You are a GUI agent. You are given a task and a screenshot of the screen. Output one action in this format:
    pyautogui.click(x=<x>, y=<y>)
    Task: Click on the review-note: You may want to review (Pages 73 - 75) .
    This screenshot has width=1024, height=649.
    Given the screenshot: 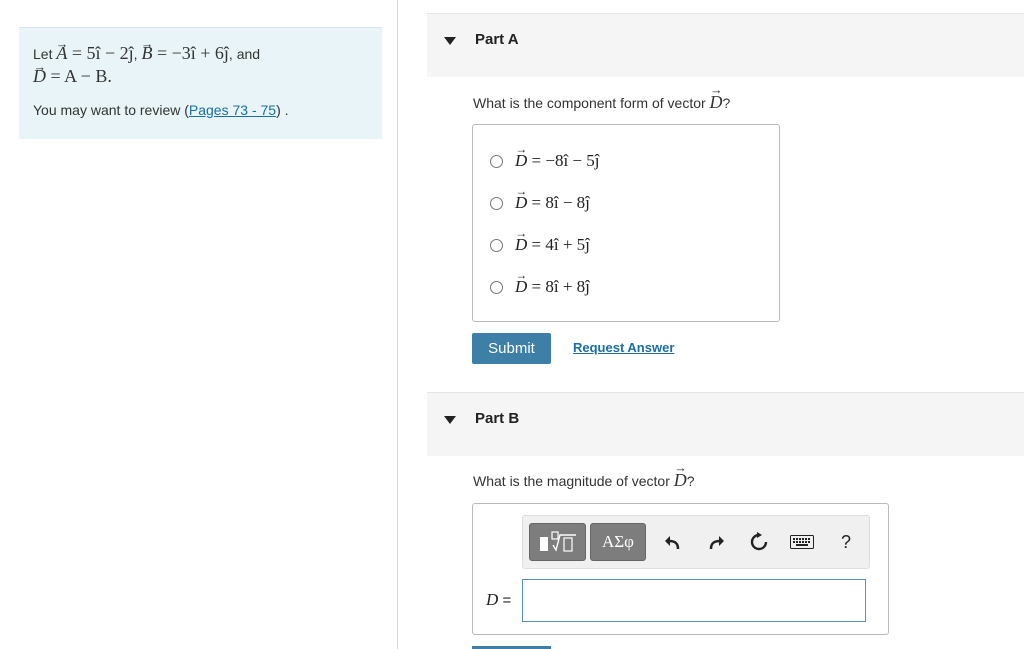 What is the action you would take?
    pyautogui.click(x=200, y=110)
    